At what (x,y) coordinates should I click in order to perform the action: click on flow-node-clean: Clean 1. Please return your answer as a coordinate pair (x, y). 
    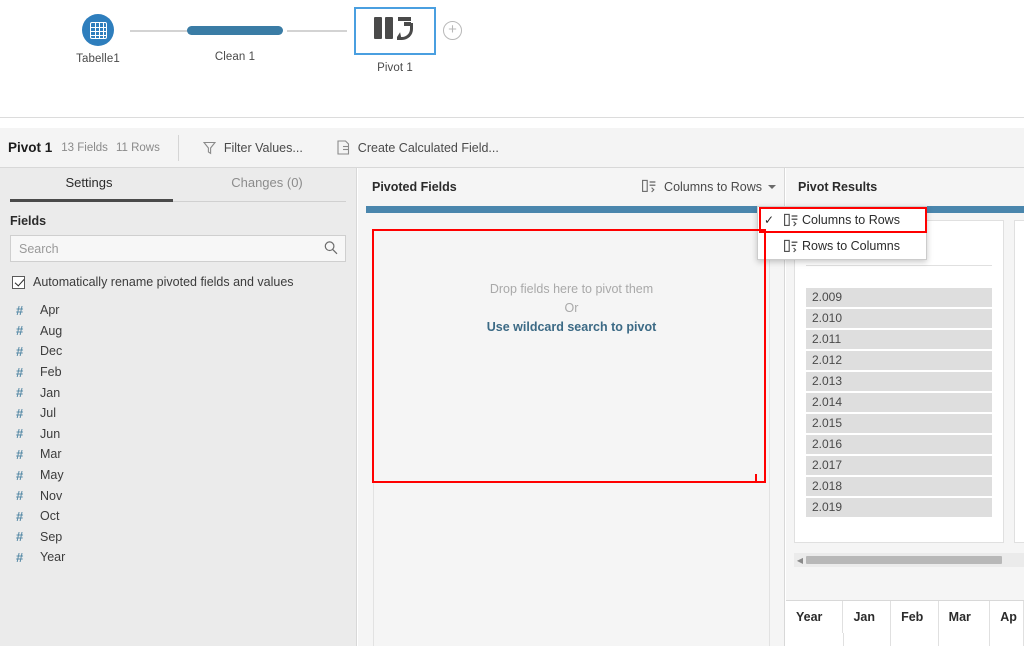
    Looking at the image, I should click on (235, 38).